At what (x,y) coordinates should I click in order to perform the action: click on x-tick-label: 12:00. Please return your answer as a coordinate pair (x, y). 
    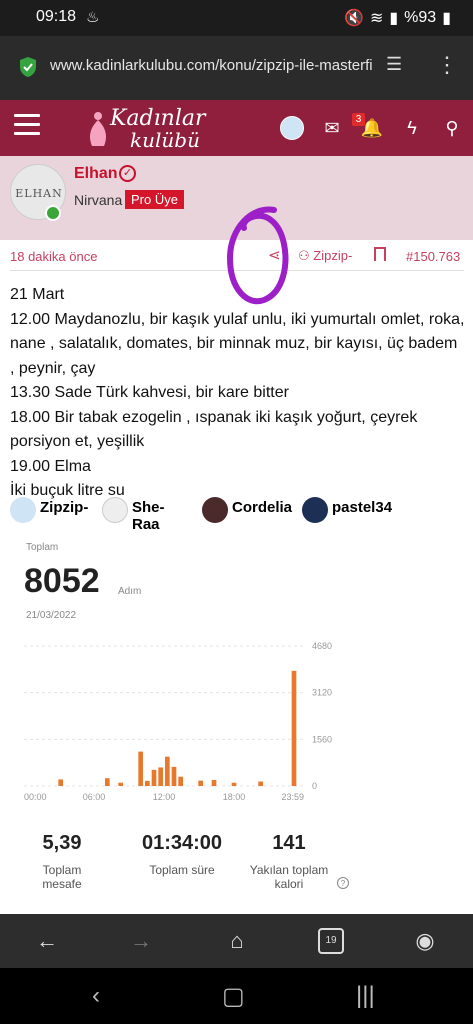
    Looking at the image, I should click on (164, 797).